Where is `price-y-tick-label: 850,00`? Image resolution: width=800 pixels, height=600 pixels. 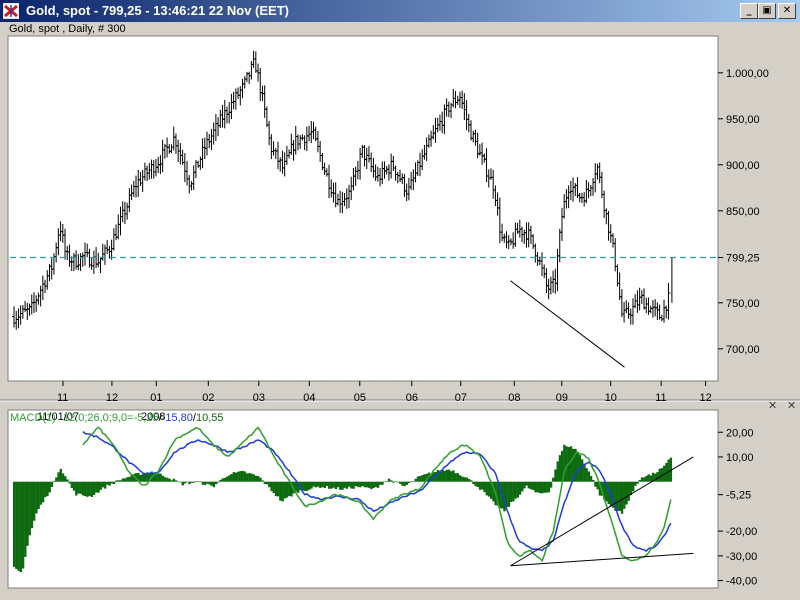
price-y-tick-label: 850,00 is located at coordinates (743, 212).